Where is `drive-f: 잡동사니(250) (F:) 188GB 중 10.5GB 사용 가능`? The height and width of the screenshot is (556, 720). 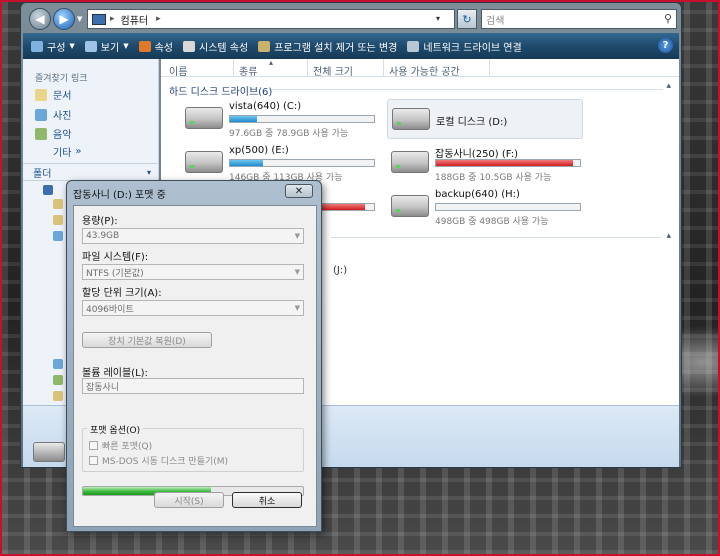
drive-f: 잡동사니(250) (F:) 188GB 중 10.5GB 사용 가능 is located at coordinates (485, 163).